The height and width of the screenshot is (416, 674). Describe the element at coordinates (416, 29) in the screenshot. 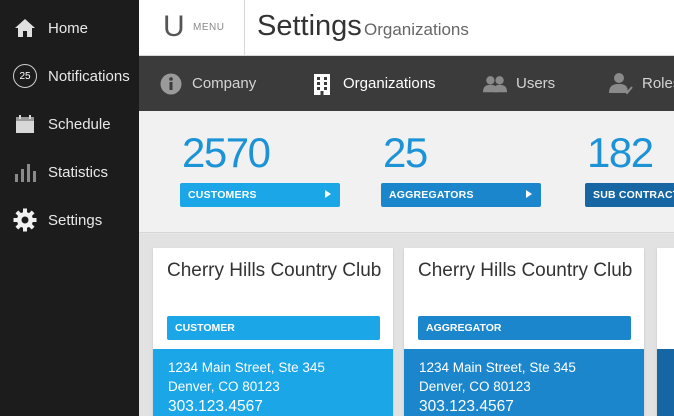

I see `page-subtitle: Organizations` at that location.